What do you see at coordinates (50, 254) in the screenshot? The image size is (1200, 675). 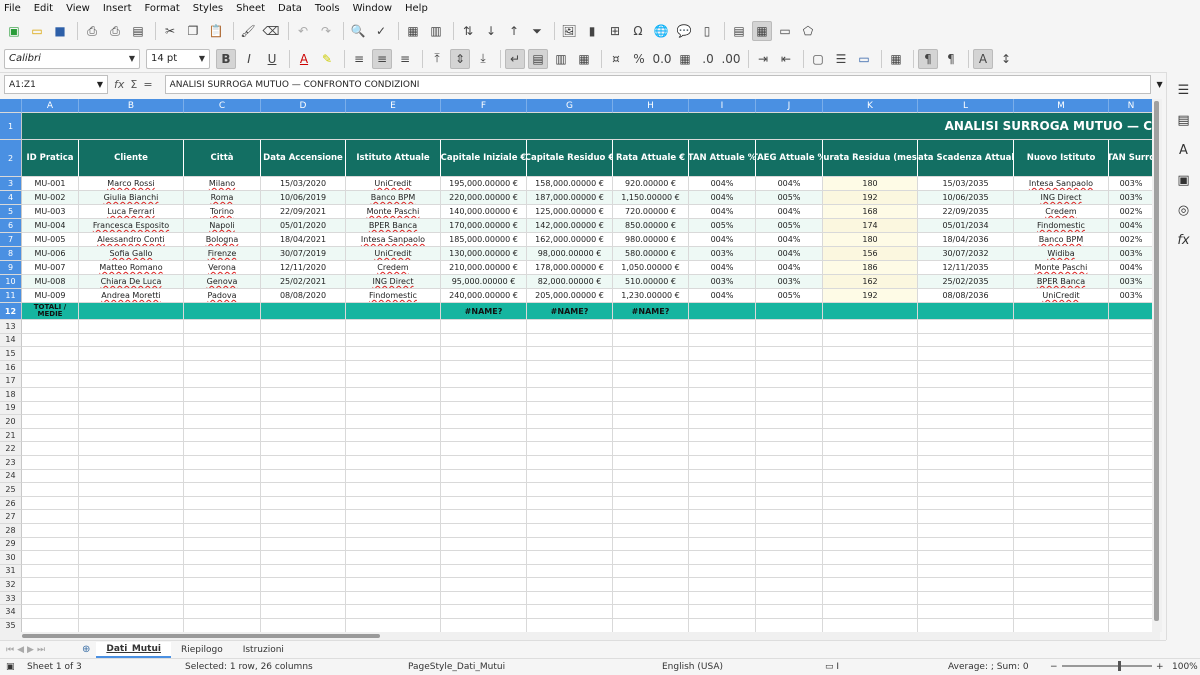 I see `table-cell: MU-006` at bounding box center [50, 254].